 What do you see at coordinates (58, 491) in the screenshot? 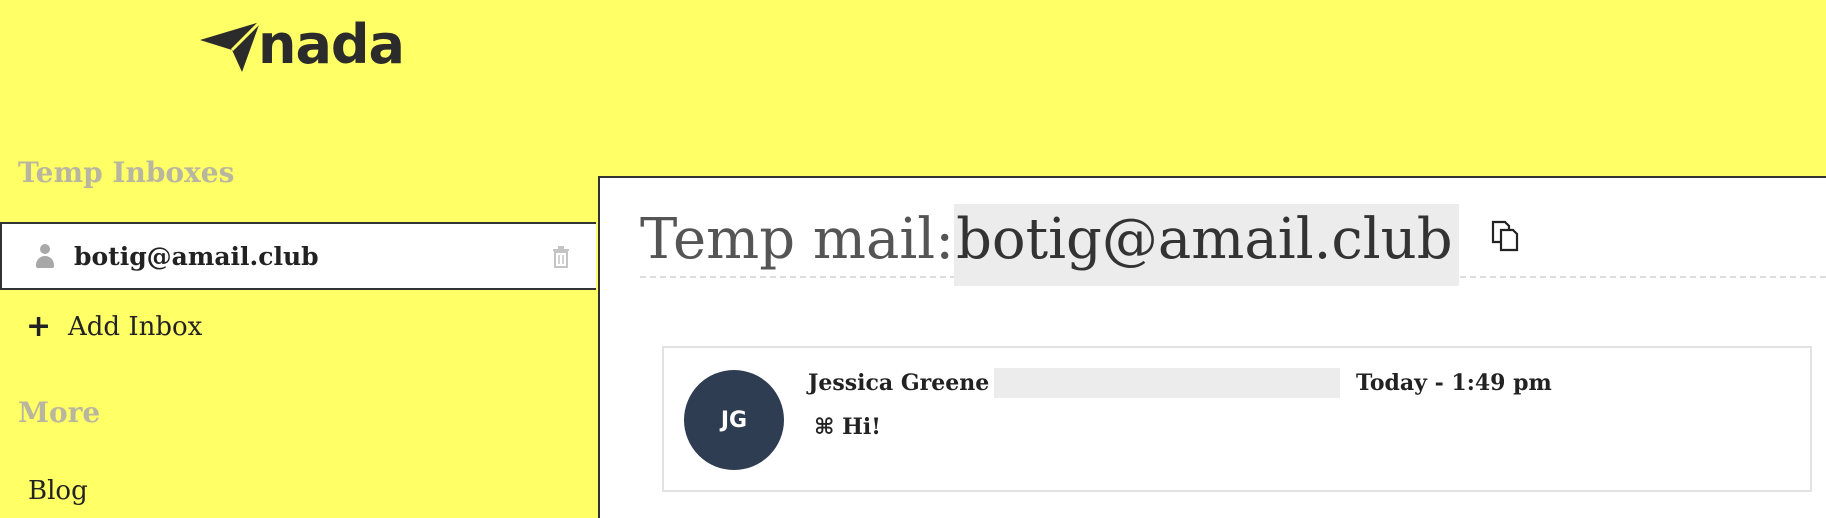
I see `nav-link-blog: Blog` at bounding box center [58, 491].